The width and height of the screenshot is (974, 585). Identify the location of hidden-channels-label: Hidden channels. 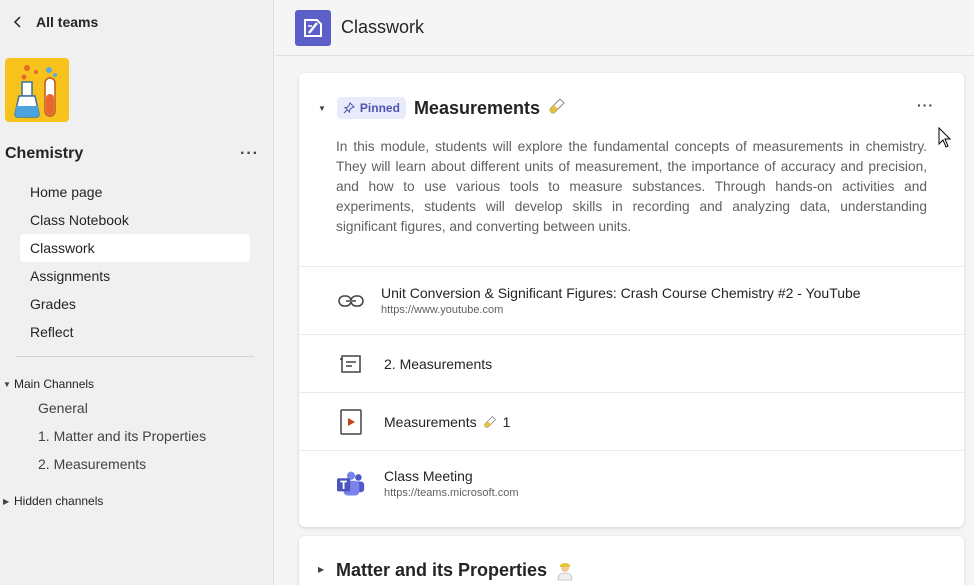
(59, 501).